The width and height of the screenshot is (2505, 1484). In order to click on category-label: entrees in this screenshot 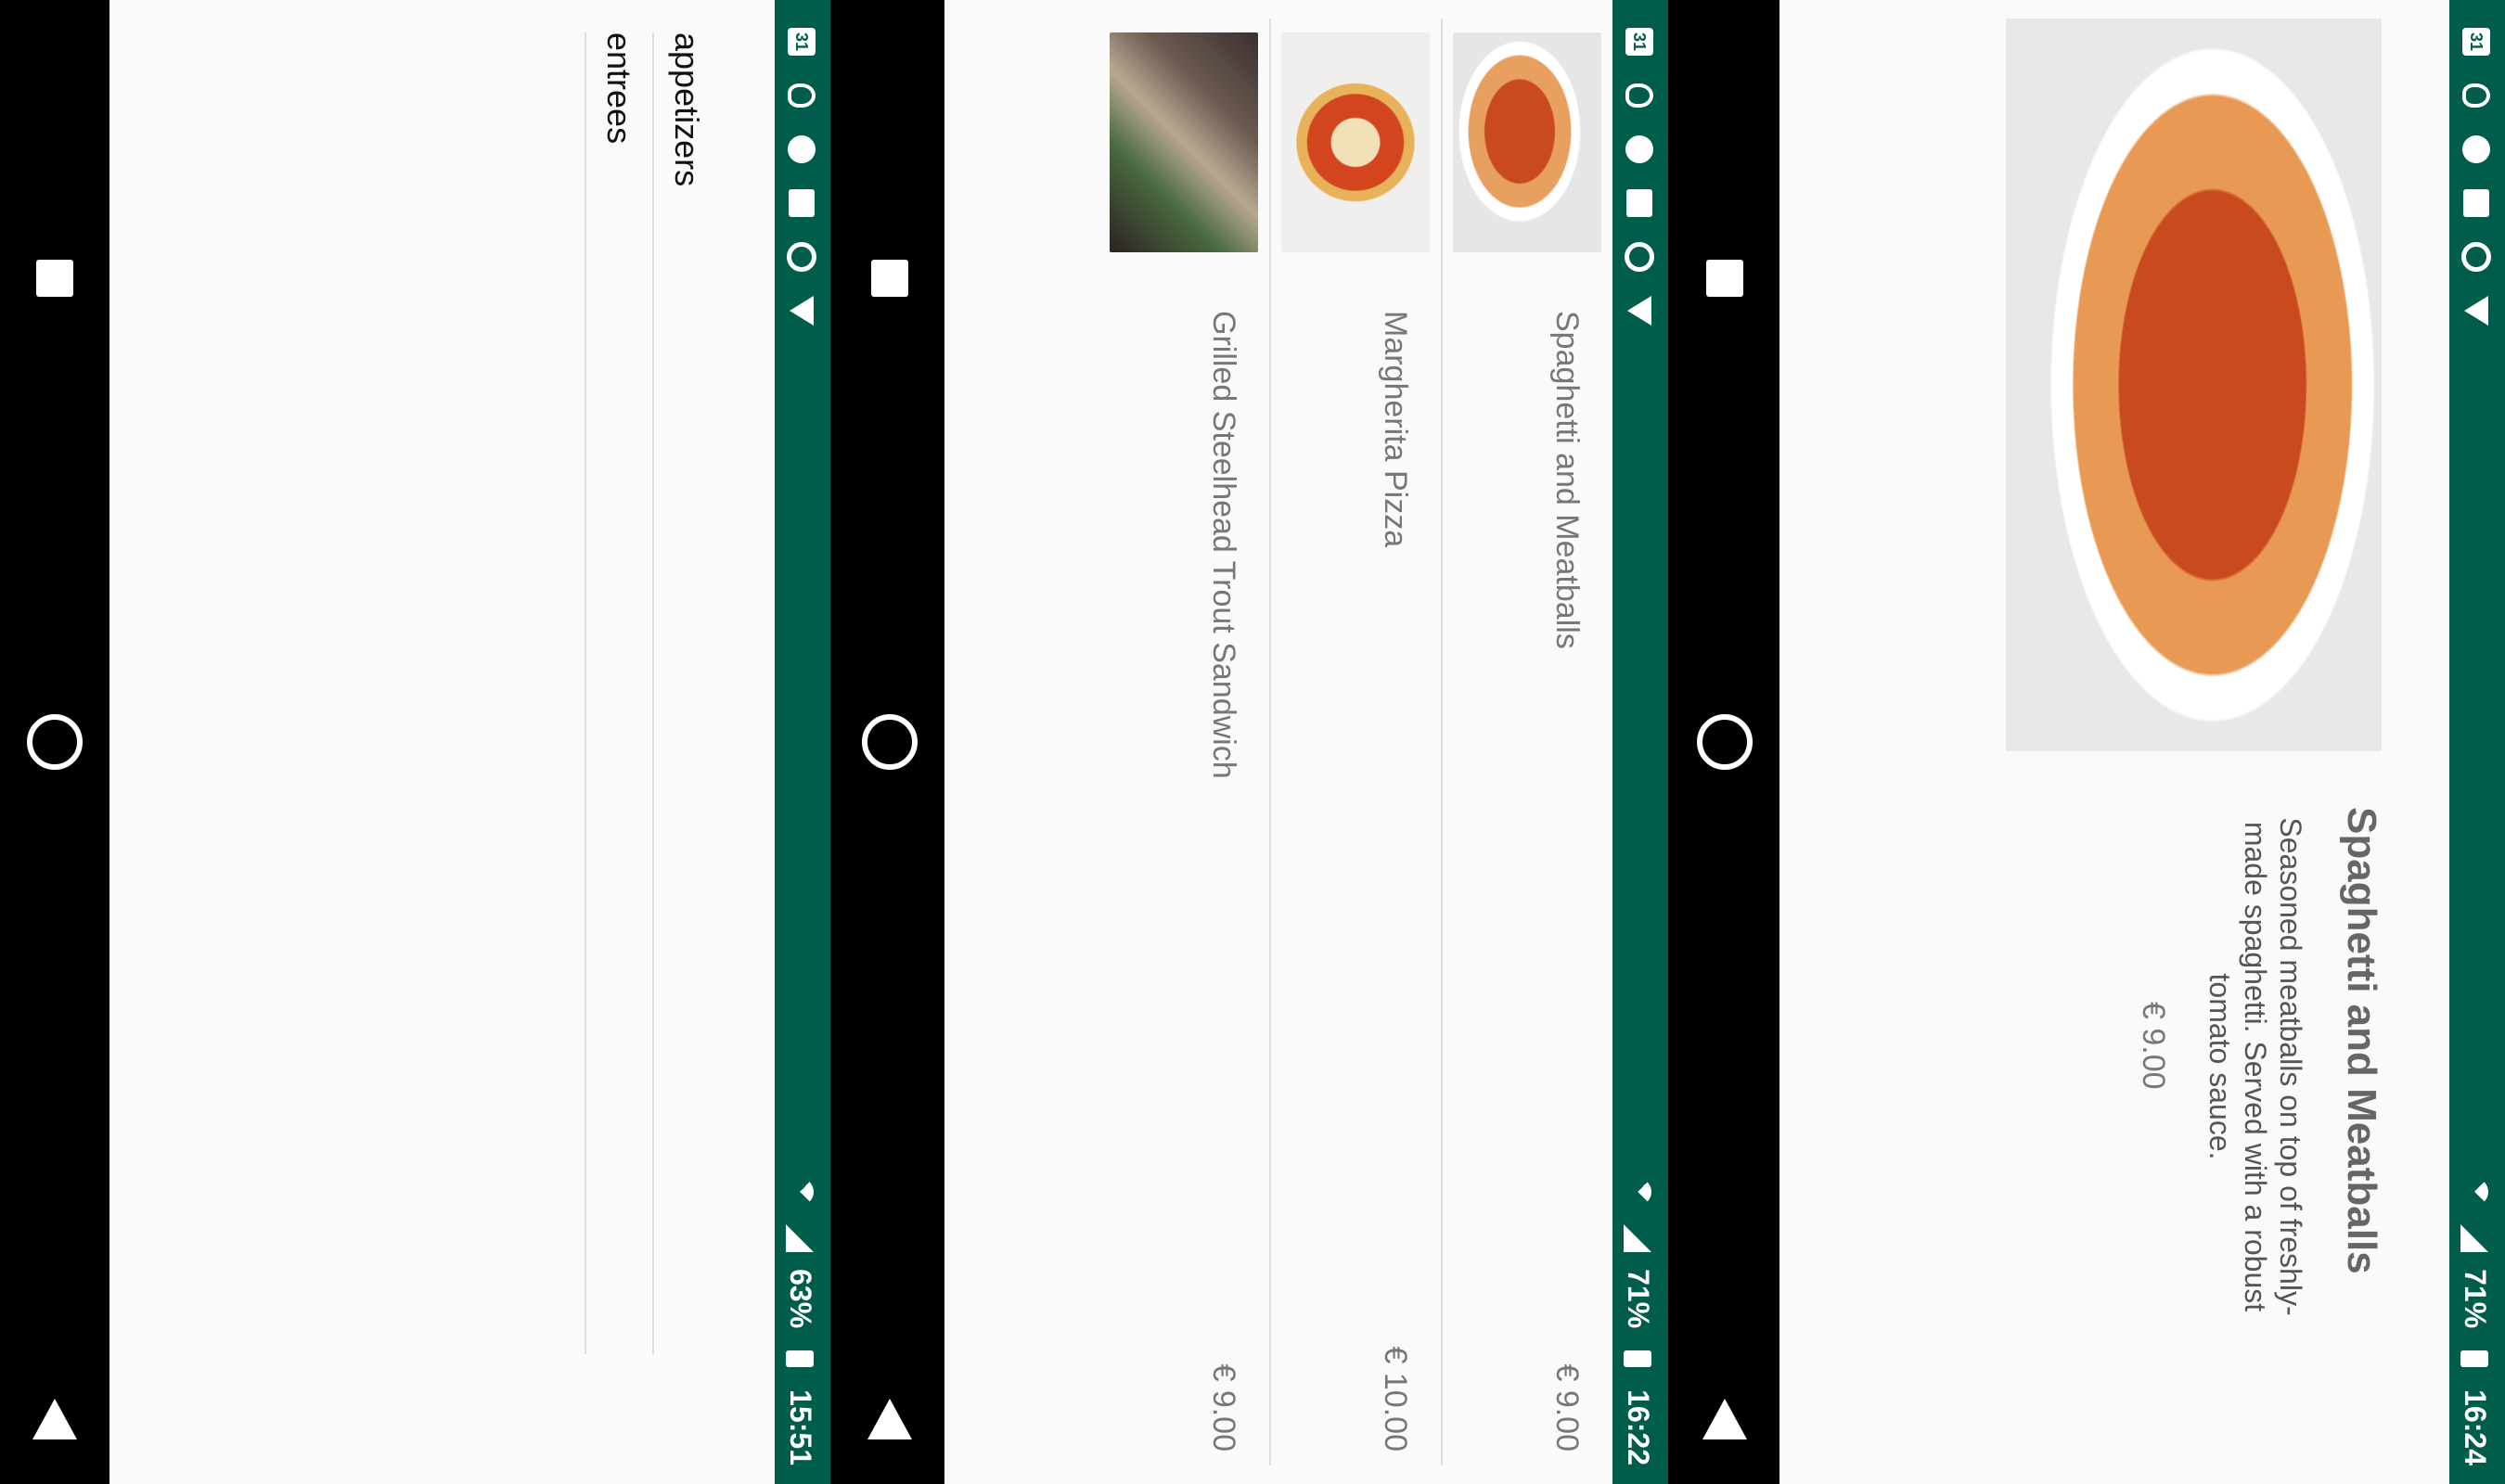, I will do `click(619, 88)`.